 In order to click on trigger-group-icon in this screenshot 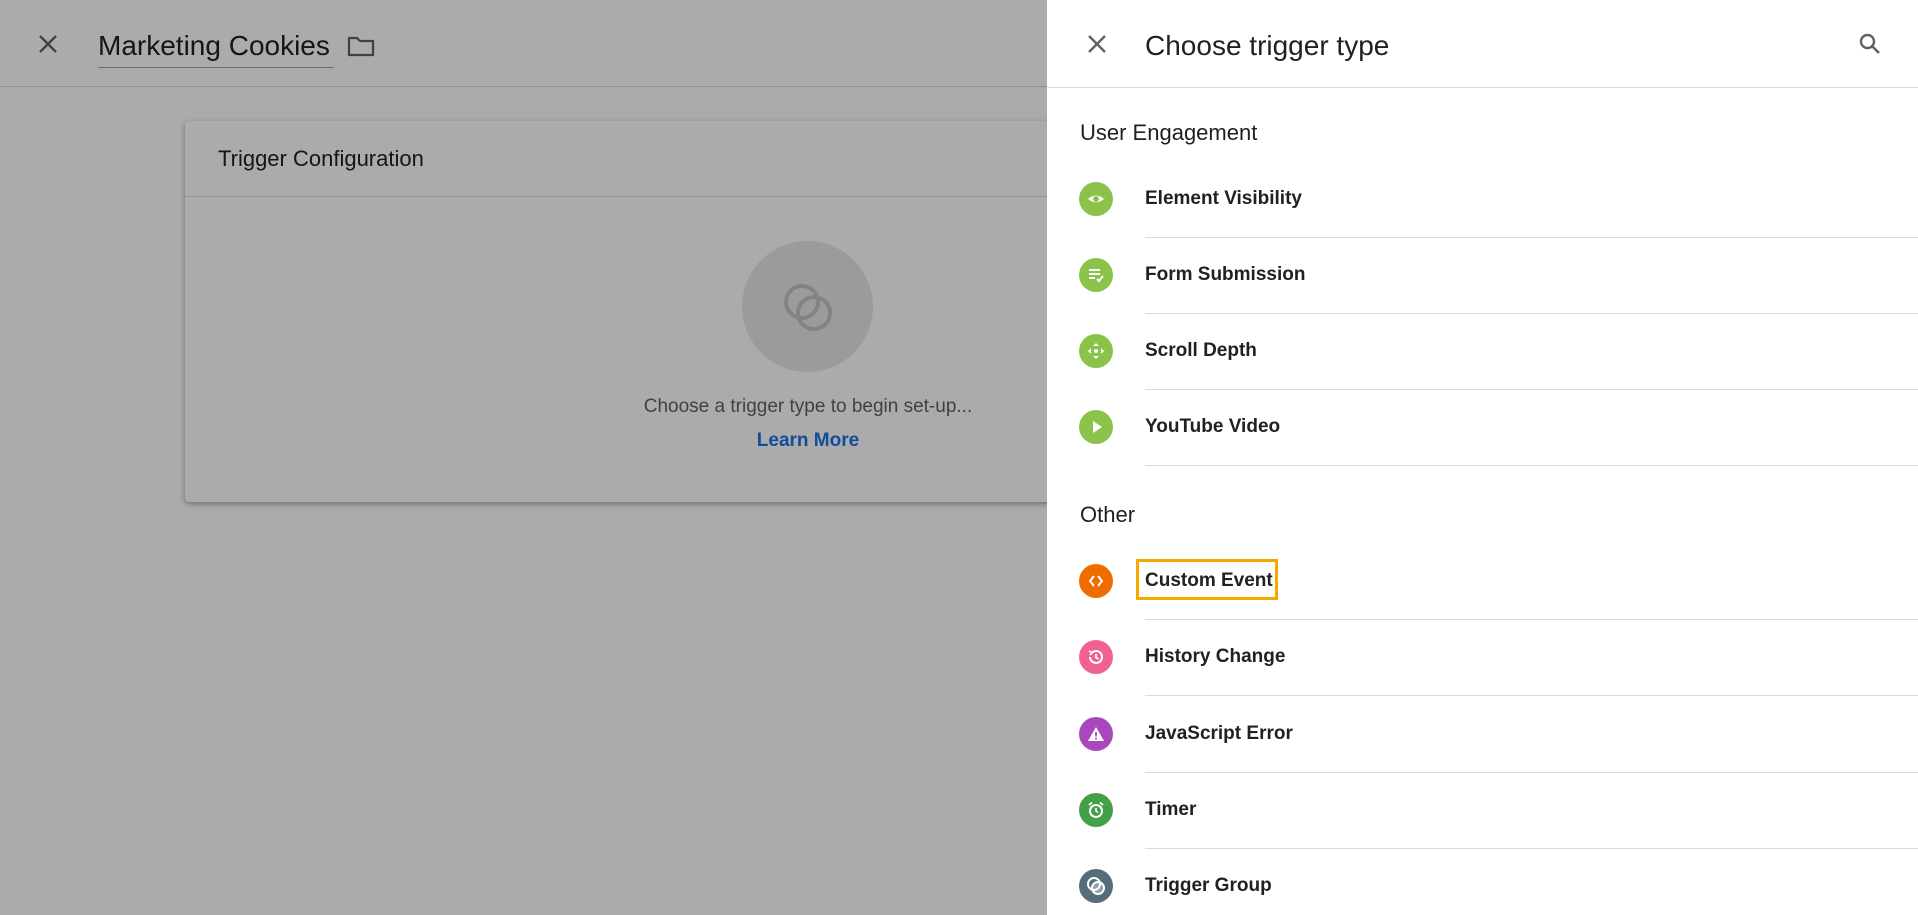, I will do `click(1096, 886)`.